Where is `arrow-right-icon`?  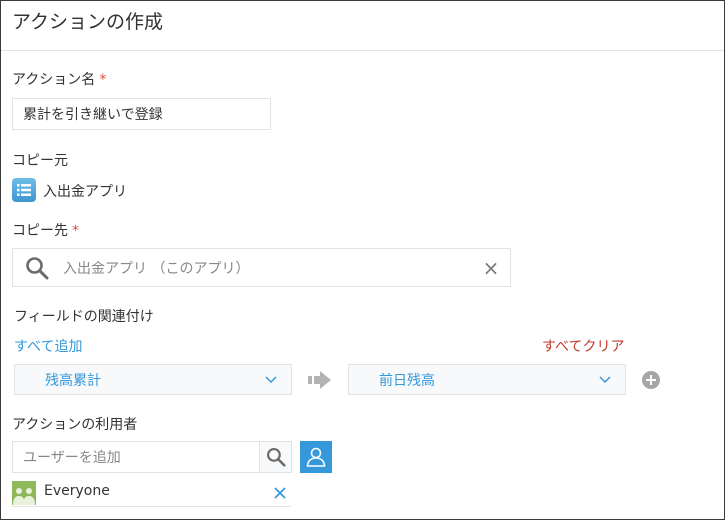 arrow-right-icon is located at coordinates (319, 380).